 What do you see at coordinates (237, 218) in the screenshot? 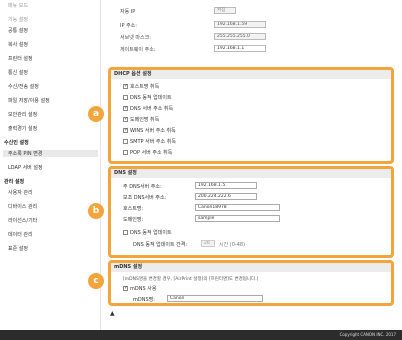
I see `domain-name-input: sample` at bounding box center [237, 218].